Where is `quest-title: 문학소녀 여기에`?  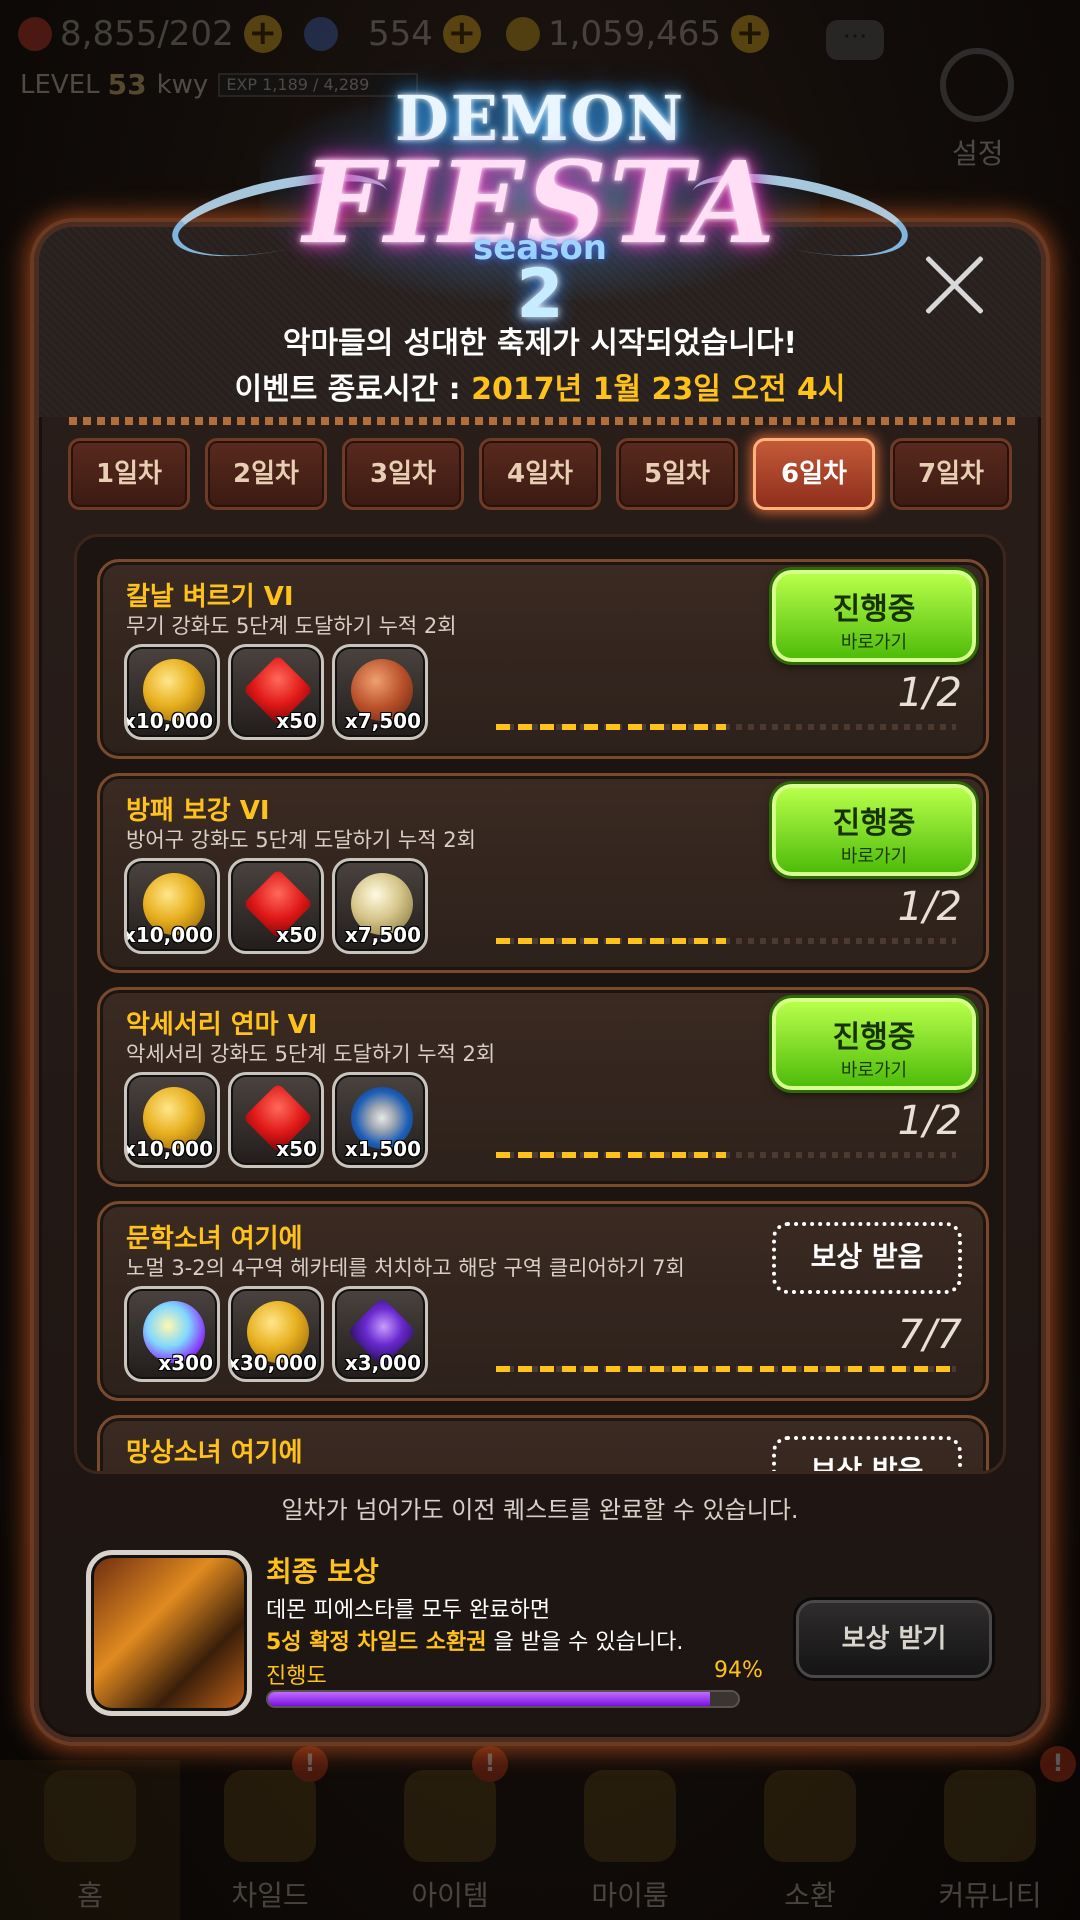
quest-title: 문학소녀 여기에 is located at coordinates (214, 1239).